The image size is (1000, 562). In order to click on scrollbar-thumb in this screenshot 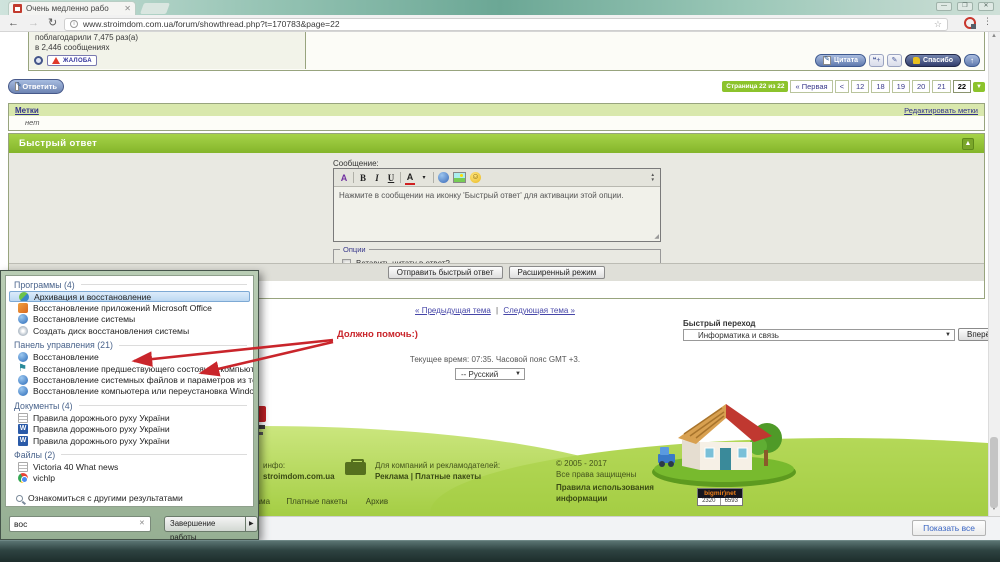, I will do `click(994, 472)`.